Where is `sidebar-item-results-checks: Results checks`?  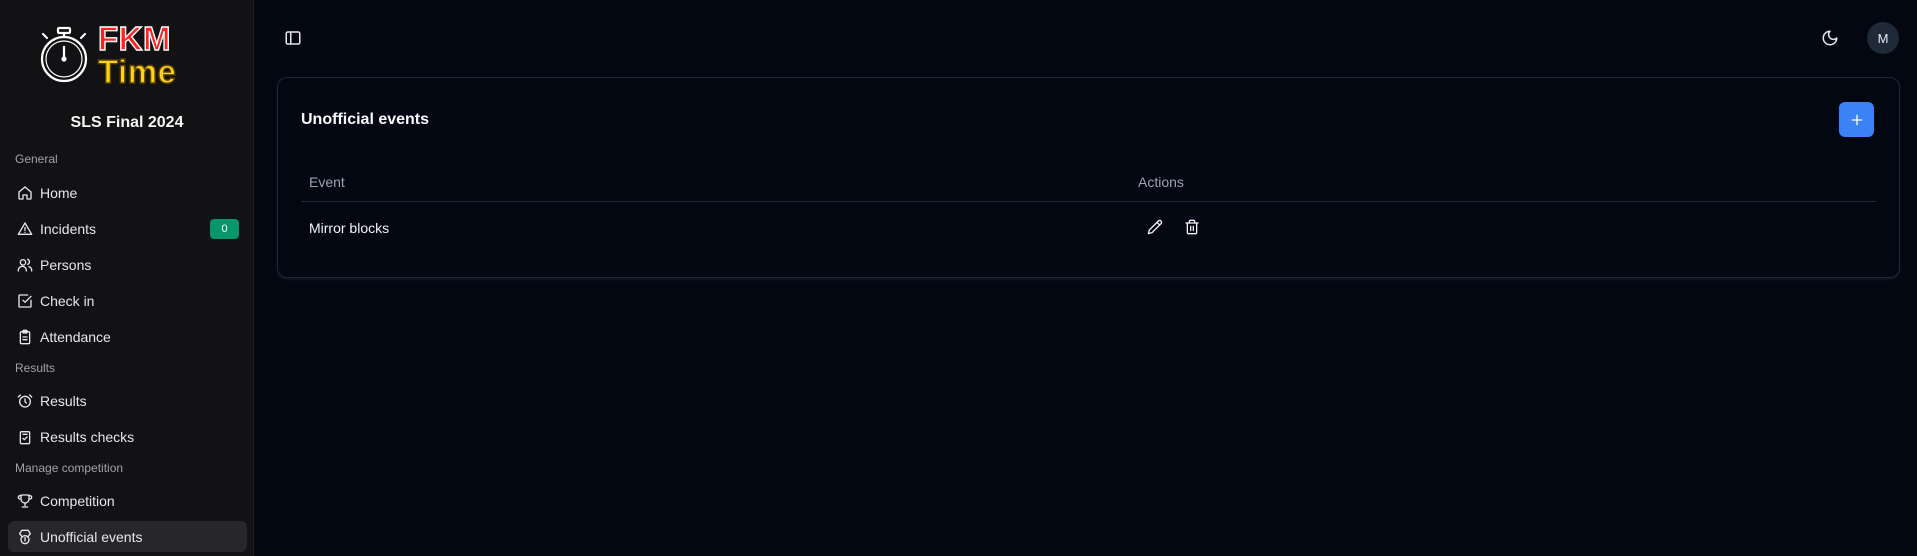 sidebar-item-results-checks: Results checks is located at coordinates (127, 436).